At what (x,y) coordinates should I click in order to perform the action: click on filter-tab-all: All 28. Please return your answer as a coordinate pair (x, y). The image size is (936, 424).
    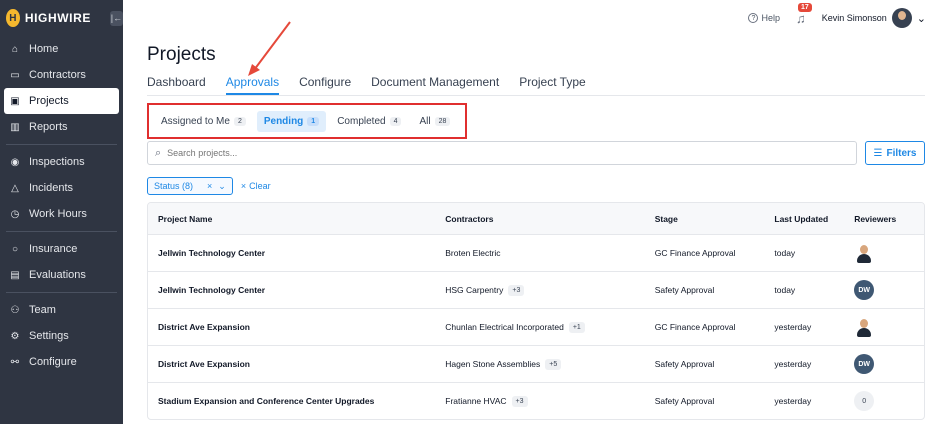
    Looking at the image, I should click on (434, 121).